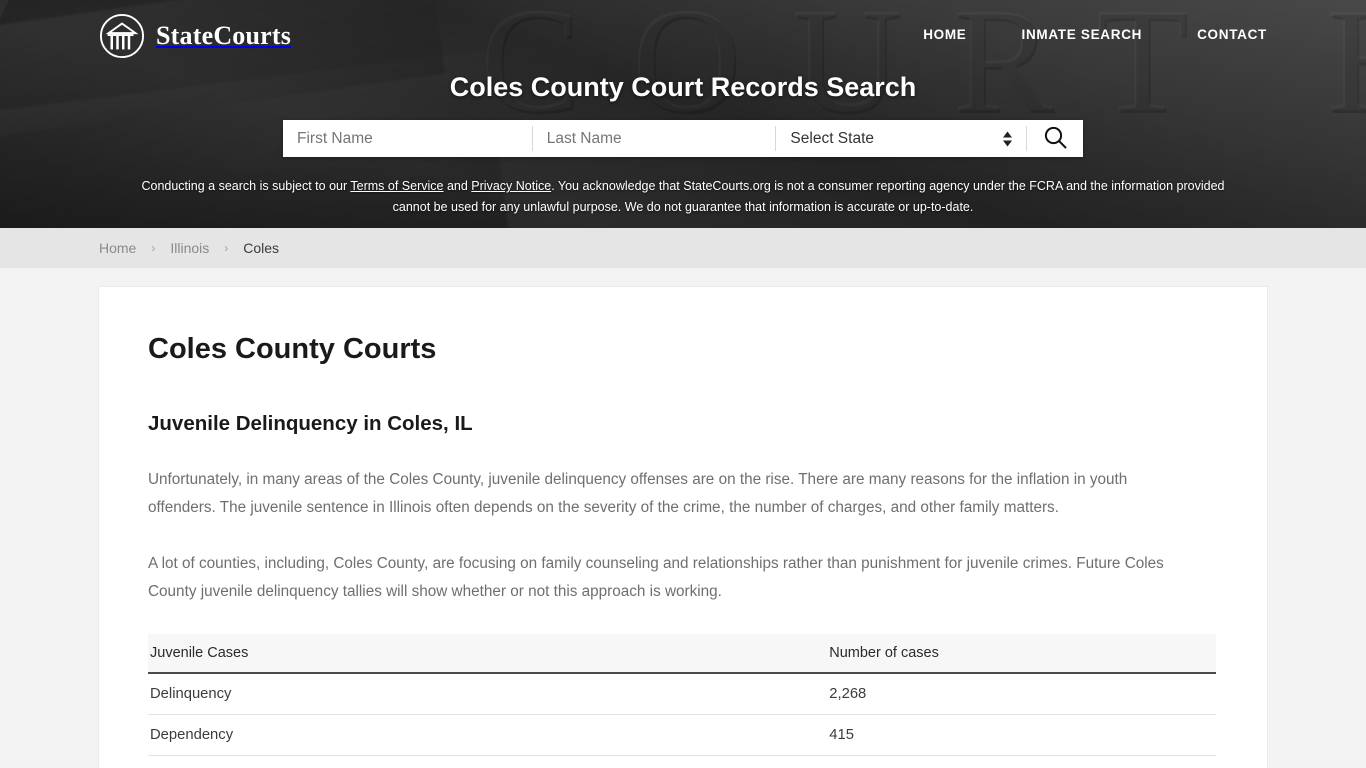 This screenshot has width=1366, height=768. I want to click on search-button, so click(1055, 138).